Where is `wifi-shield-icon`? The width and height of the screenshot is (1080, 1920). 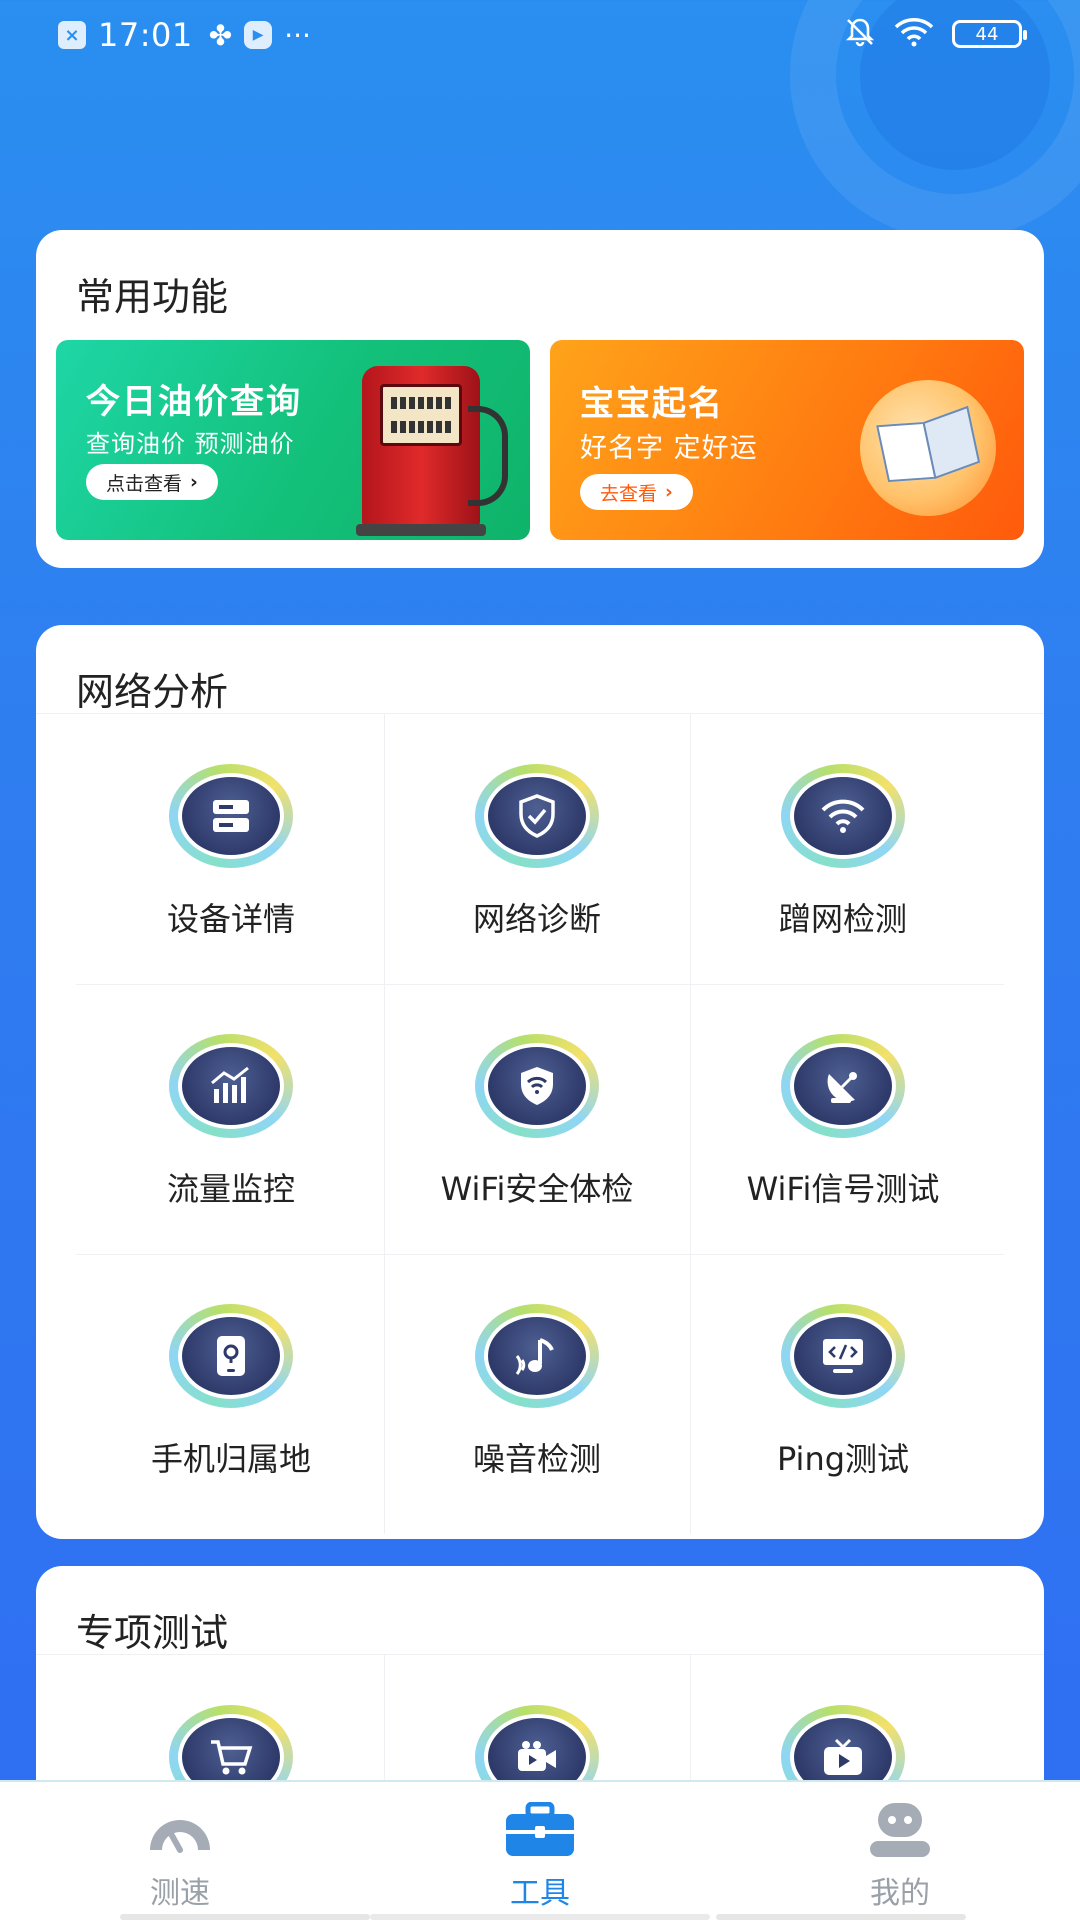
wifi-shield-icon is located at coordinates (537, 1086).